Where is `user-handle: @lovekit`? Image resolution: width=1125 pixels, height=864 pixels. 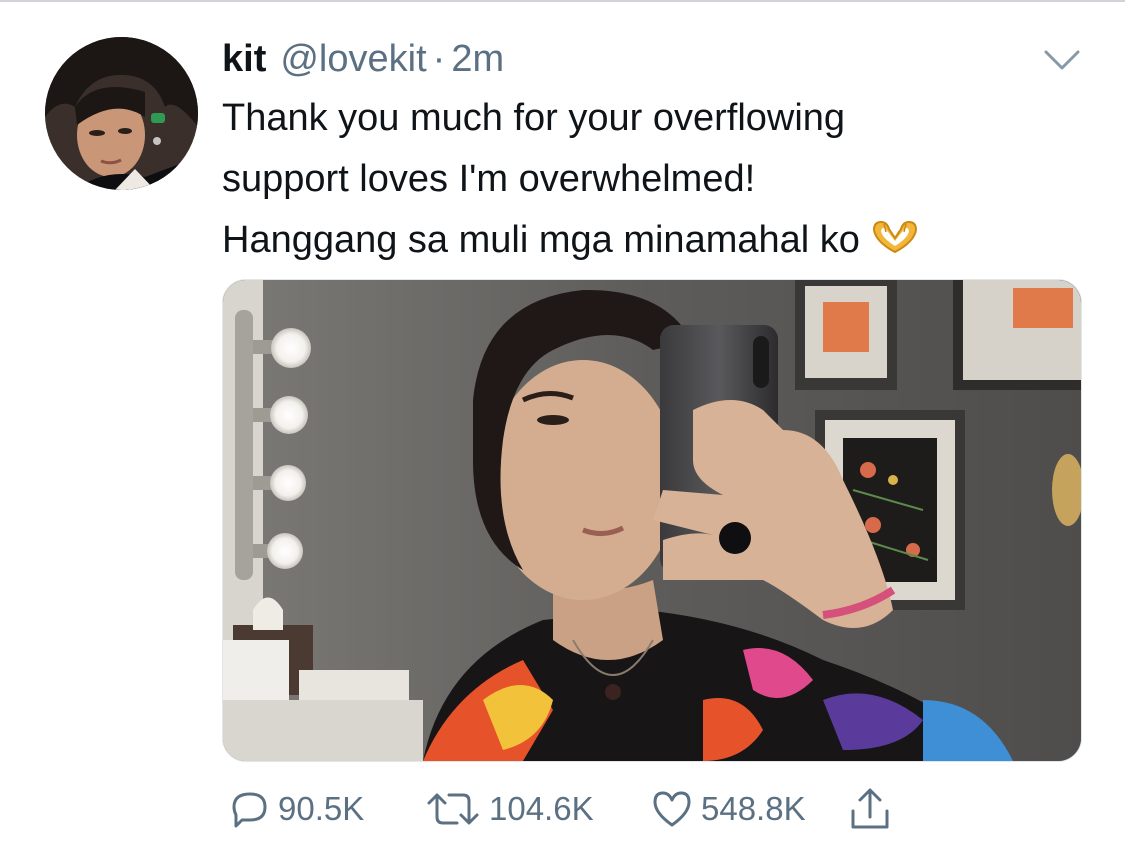
user-handle: @lovekit is located at coordinates (353, 59).